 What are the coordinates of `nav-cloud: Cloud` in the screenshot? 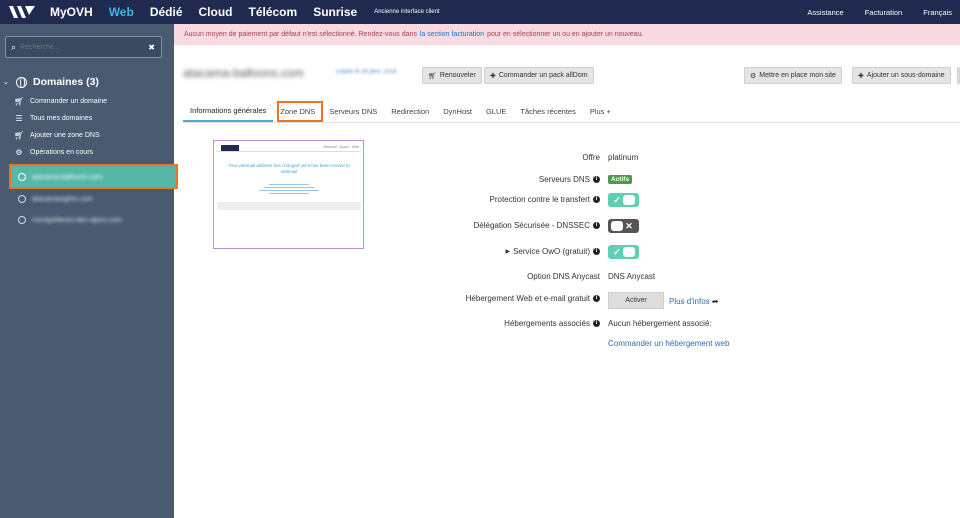 It's located at (216, 12).